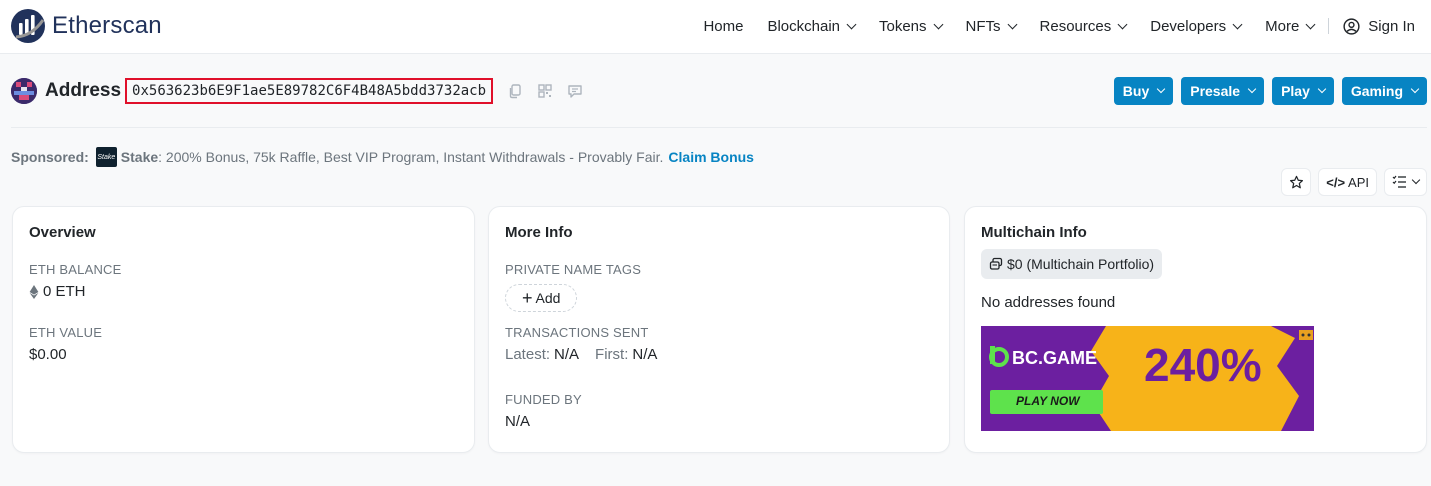 This screenshot has width=1431, height=486. I want to click on eth-value-label: ETH VALUE, so click(66, 332).